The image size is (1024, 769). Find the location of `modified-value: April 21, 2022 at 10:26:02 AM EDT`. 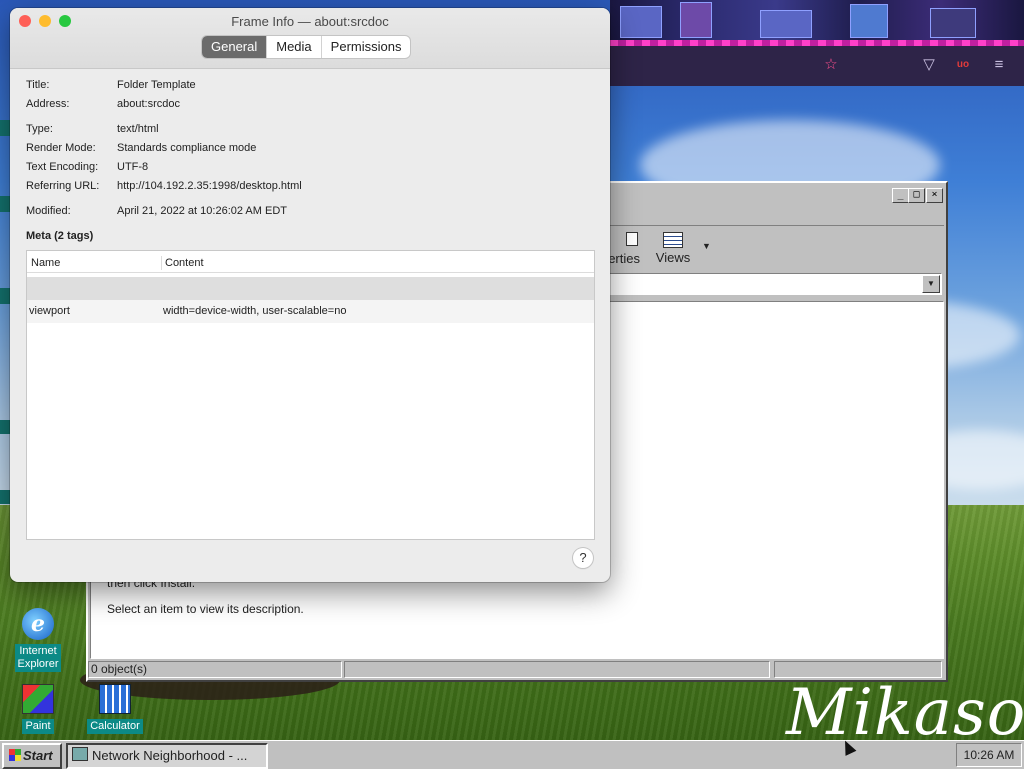

modified-value: April 21, 2022 at 10:26:02 AM EDT is located at coordinates (202, 211).